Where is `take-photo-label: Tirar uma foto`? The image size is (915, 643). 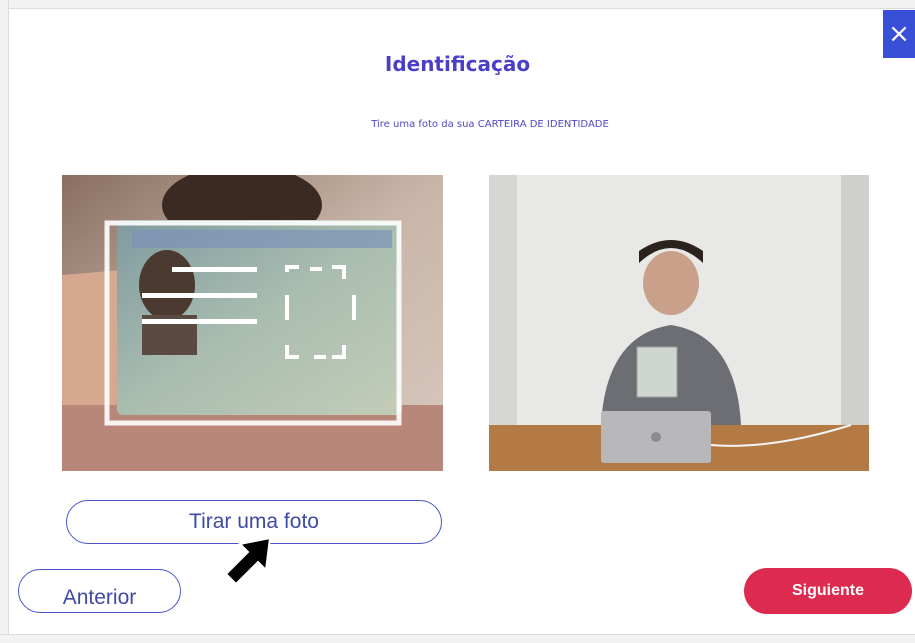 take-photo-label: Tirar uma foto is located at coordinates (254, 521).